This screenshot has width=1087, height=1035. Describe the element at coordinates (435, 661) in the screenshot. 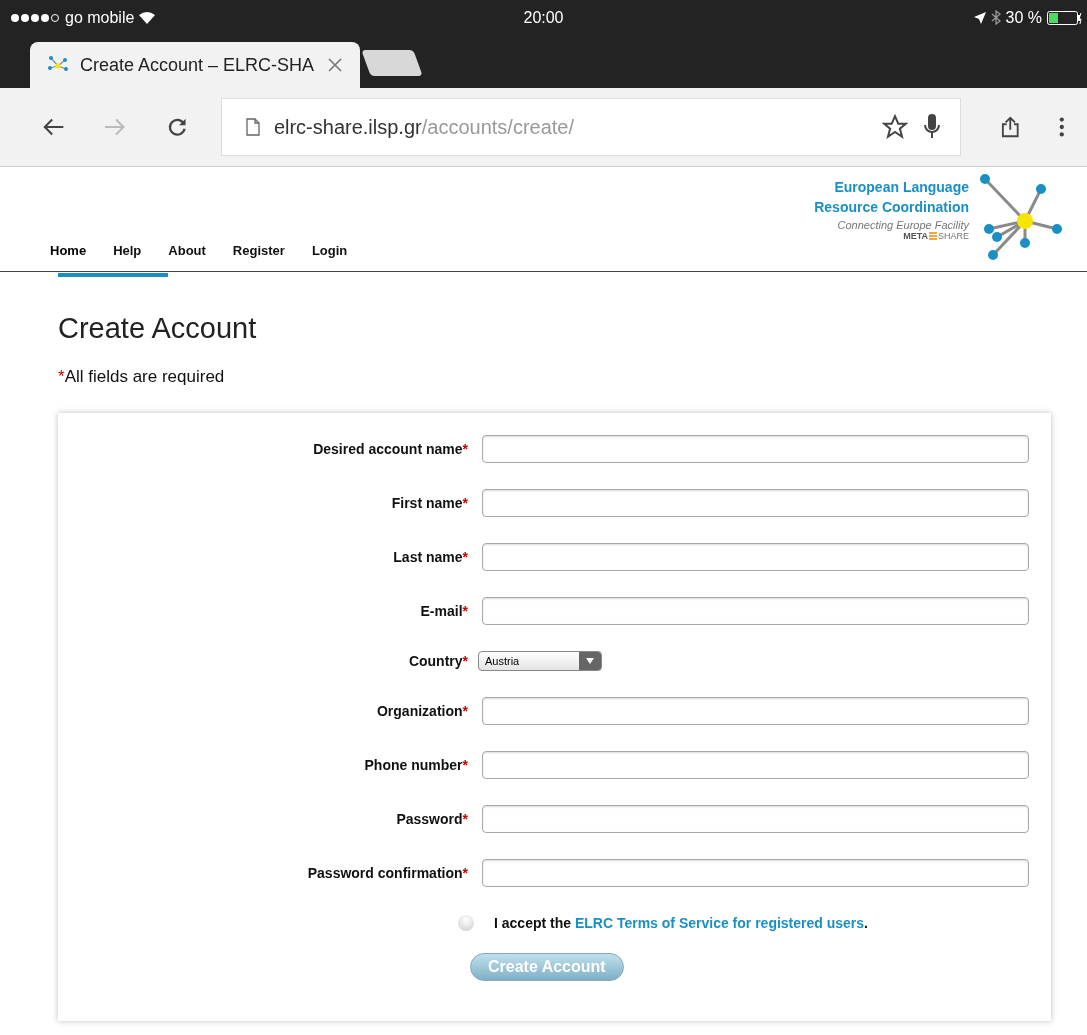

I see `field-label: Country` at that location.